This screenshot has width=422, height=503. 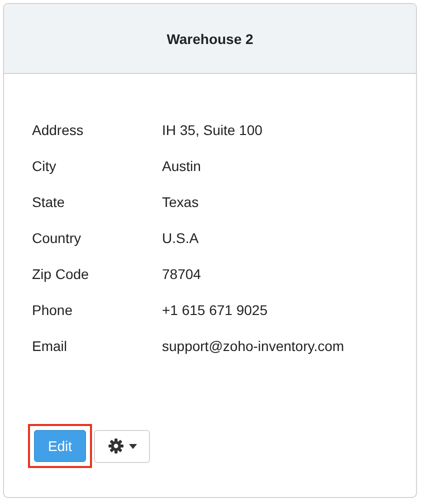 I want to click on field-label: Email, so click(x=50, y=346).